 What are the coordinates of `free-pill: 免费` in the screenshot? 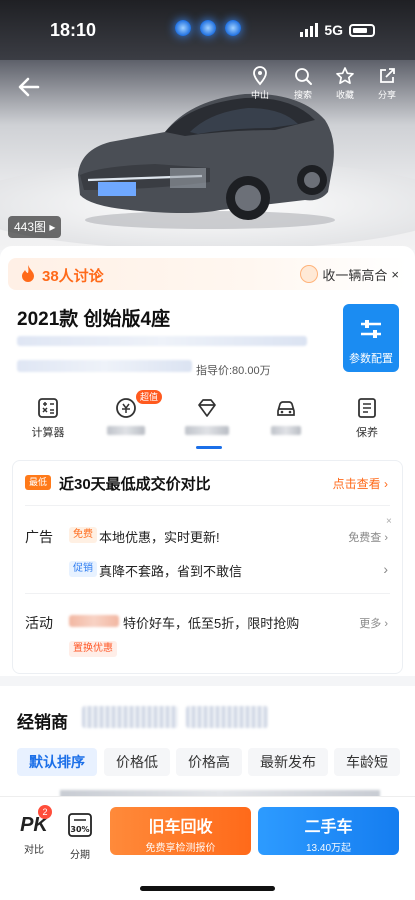 It's located at (83, 535).